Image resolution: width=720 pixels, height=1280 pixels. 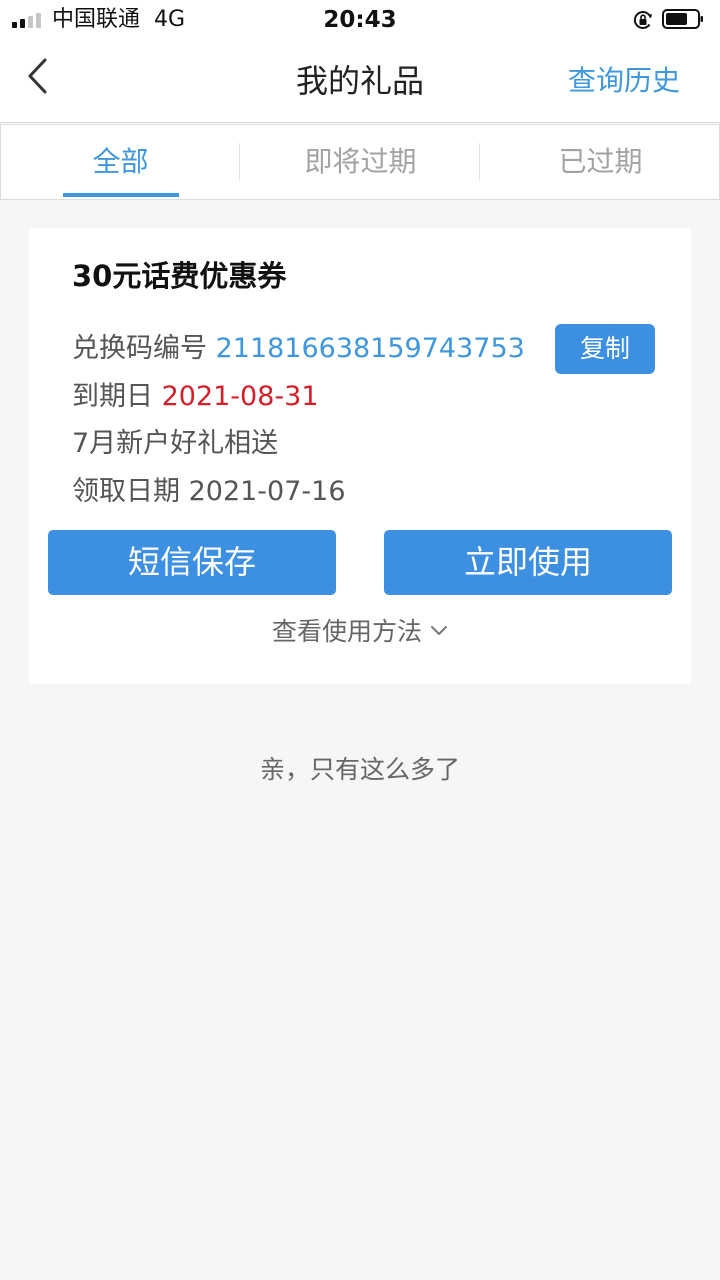 I want to click on status-bar: 中国联通 4G 20:43, so click(x=360, y=20).